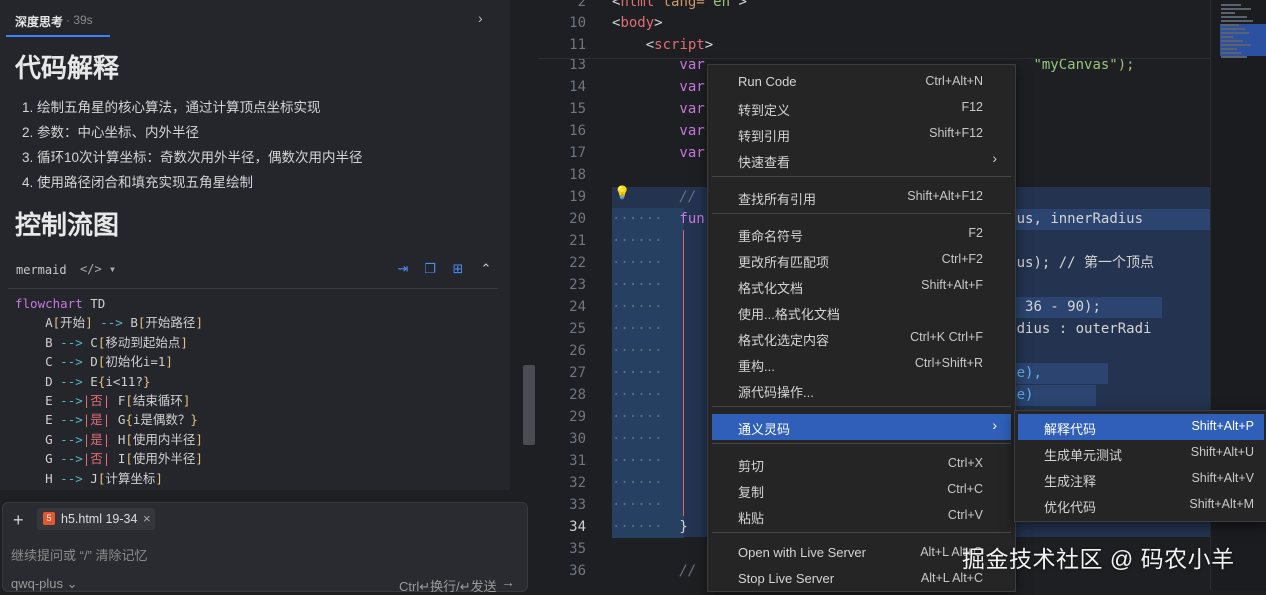 Image resolution: width=1266 pixels, height=595 pixels. Describe the element at coordinates (18, 520) in the screenshot. I see `add-context-button: +` at that location.